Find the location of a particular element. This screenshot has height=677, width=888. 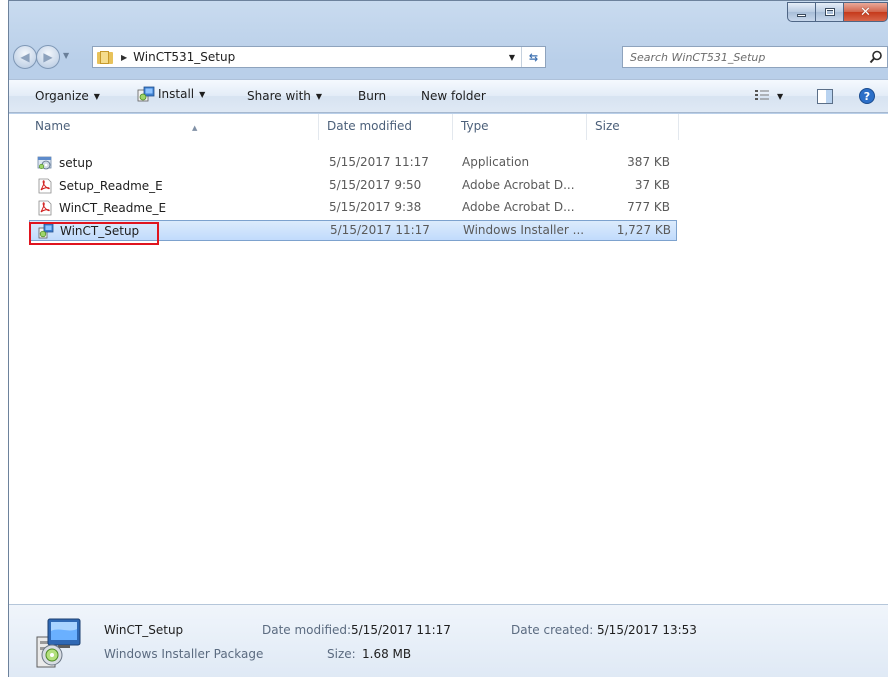

file-size: 37 KB is located at coordinates (652, 185).